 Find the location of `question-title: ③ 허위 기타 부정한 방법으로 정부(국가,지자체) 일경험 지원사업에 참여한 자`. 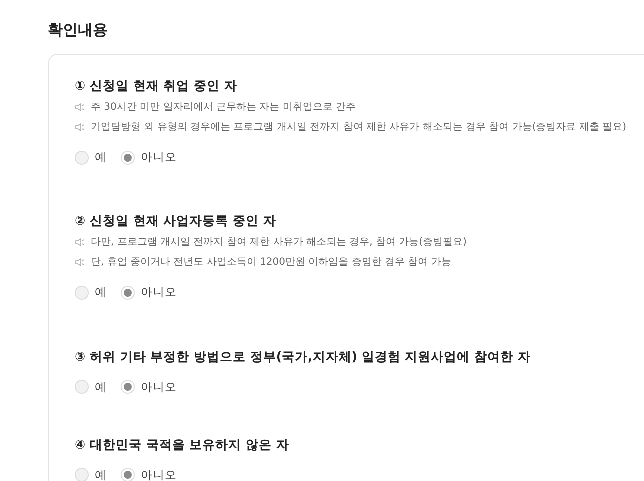

question-title: ③ 허위 기타 부정한 방법으로 정부(국가,지자체) 일경험 지원사업에 참여한 자 is located at coordinates (303, 357).